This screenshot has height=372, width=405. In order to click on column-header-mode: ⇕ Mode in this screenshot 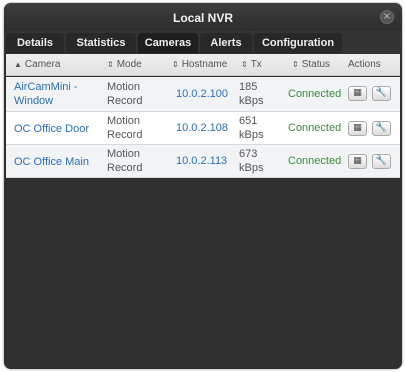, I will do `click(124, 64)`.